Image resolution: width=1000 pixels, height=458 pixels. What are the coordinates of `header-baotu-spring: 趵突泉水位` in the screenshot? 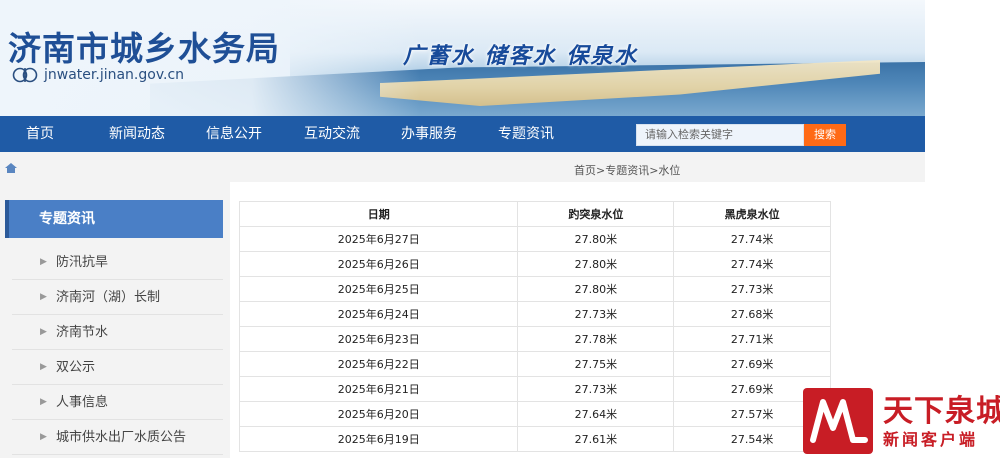 It's located at (596, 214).